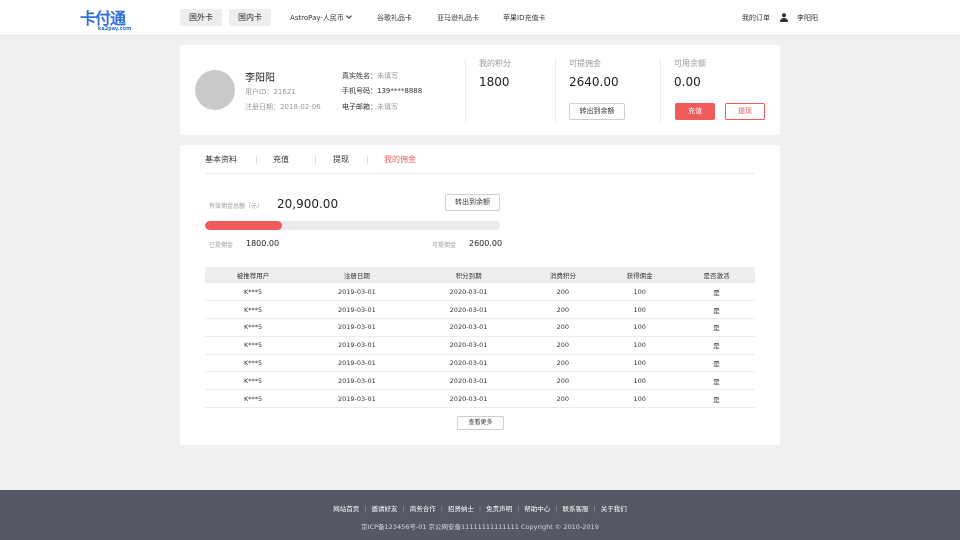 The height and width of the screenshot is (540, 960). I want to click on view-more-button: 查看更多, so click(480, 423).